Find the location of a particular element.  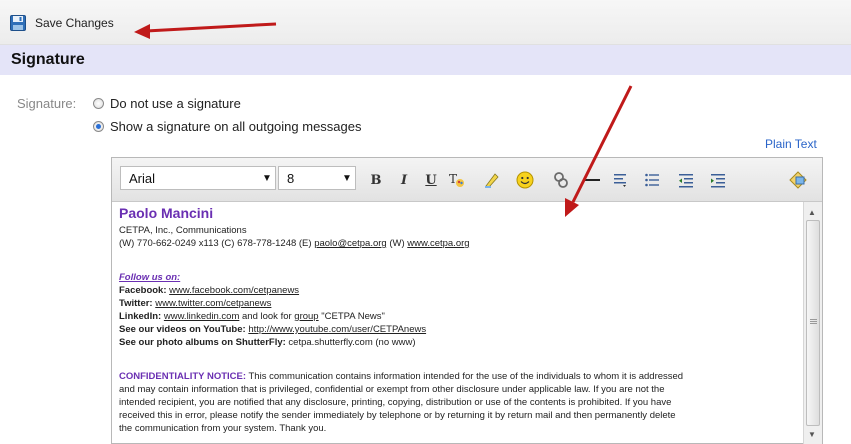

svg-text: T is located at coordinates (453, 179).